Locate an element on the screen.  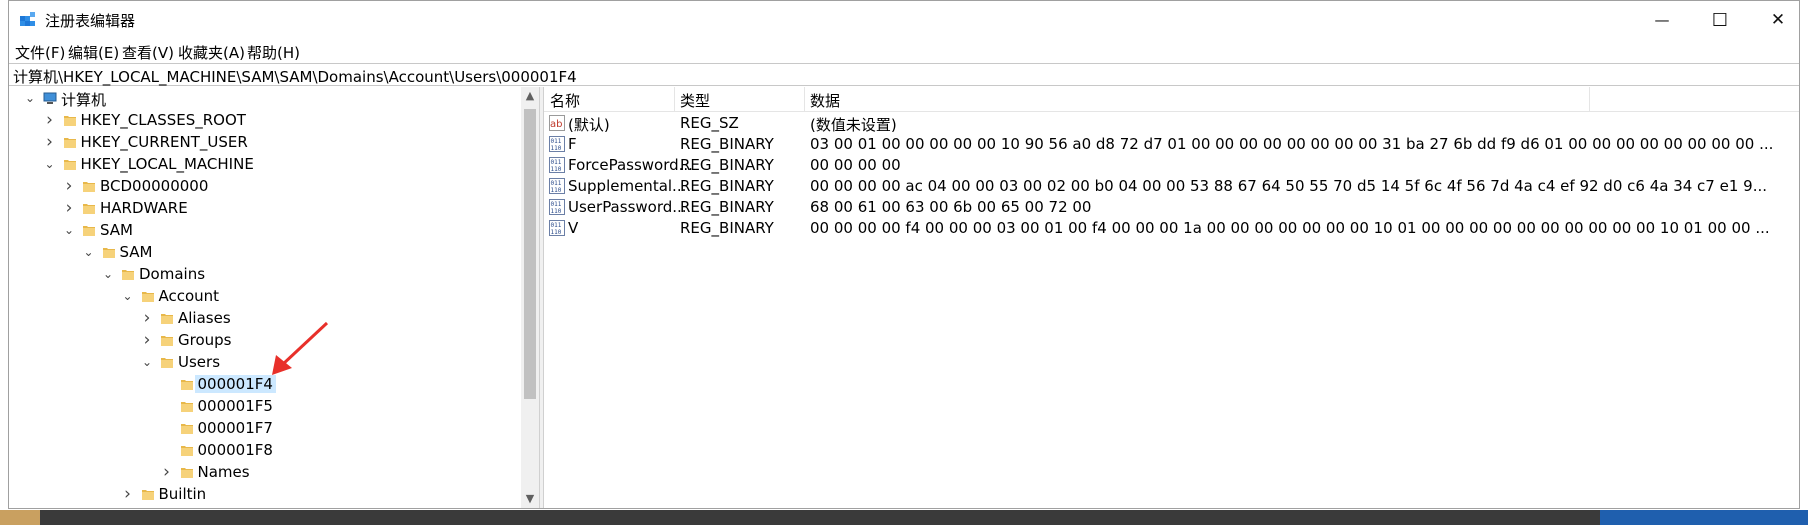
menu-file: 文件(F) is located at coordinates (40, 52).